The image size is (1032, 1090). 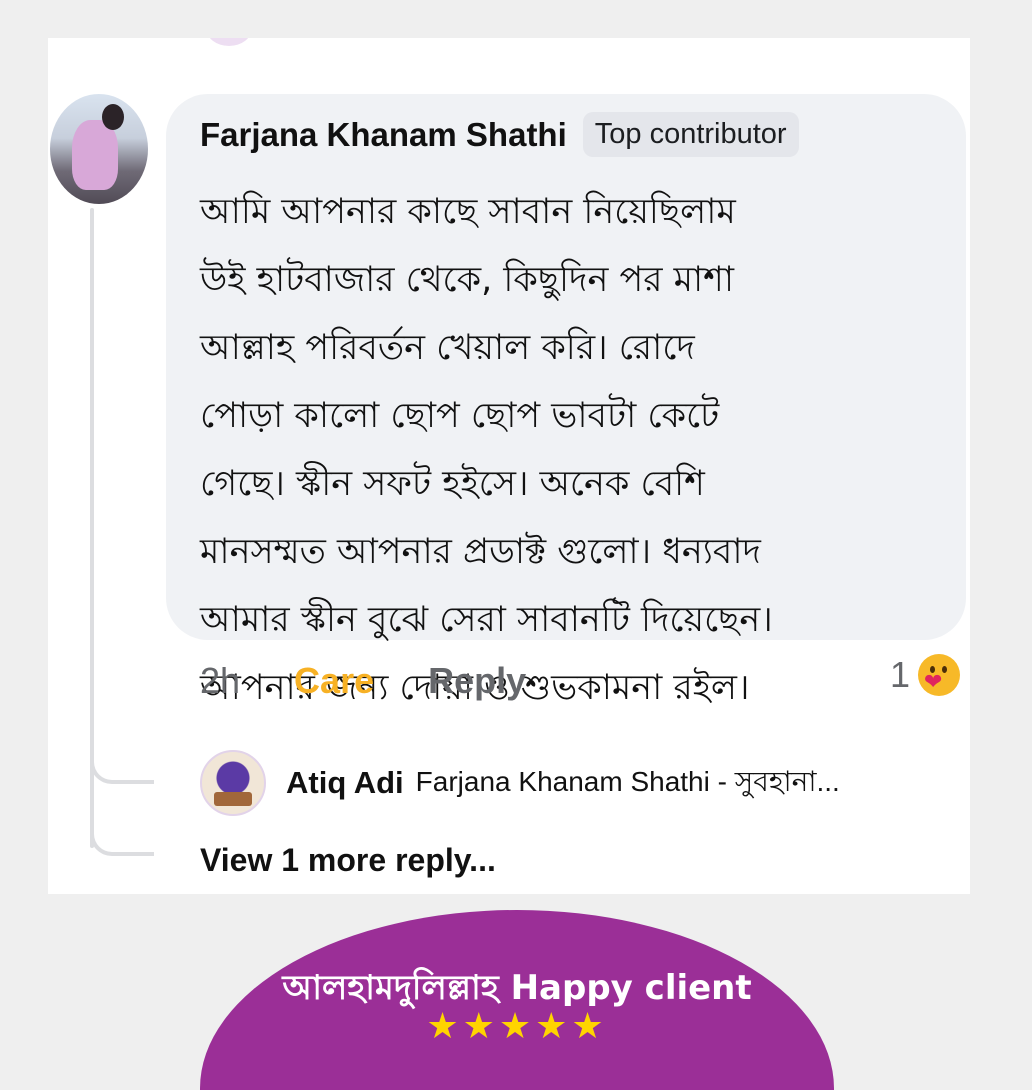 What do you see at coordinates (345, 783) in the screenshot?
I see `reply-author-name: Atiq Adi` at bounding box center [345, 783].